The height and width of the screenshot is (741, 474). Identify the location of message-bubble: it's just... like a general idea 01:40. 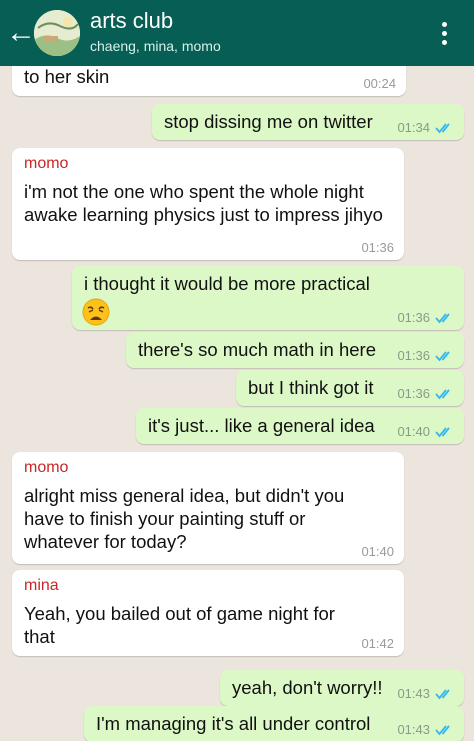
(300, 426).